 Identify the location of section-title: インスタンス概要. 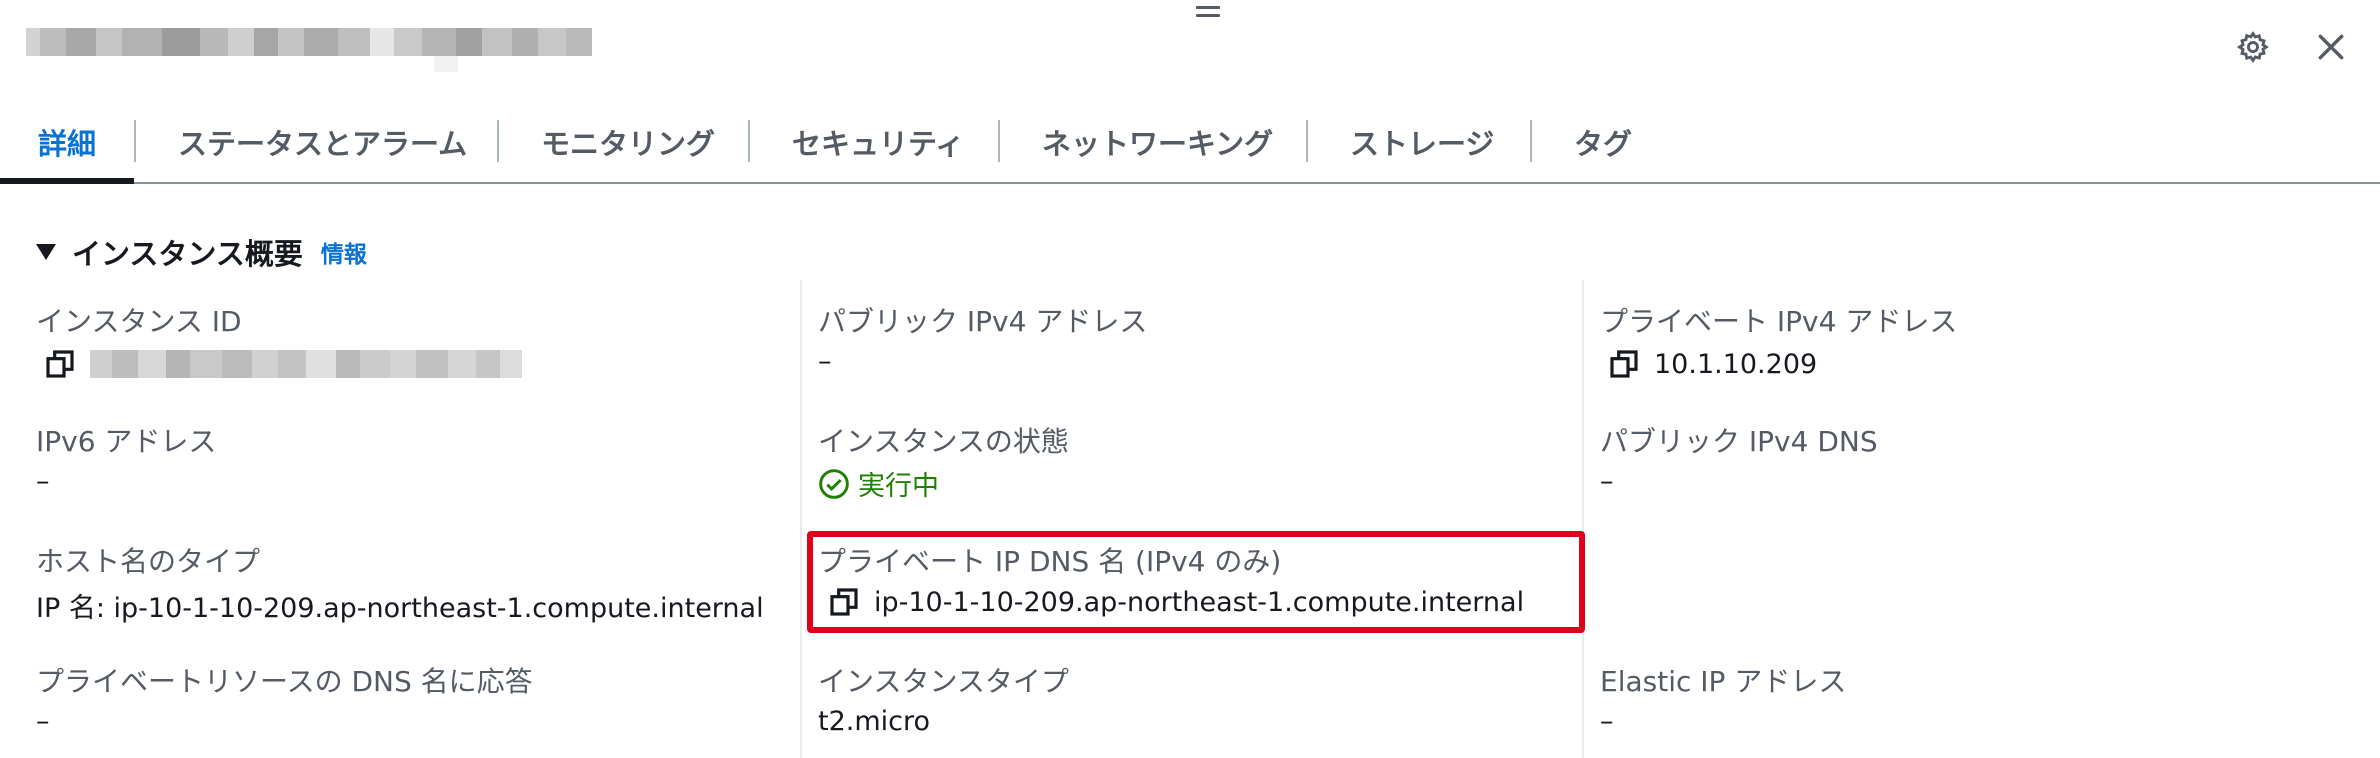
(187, 254).